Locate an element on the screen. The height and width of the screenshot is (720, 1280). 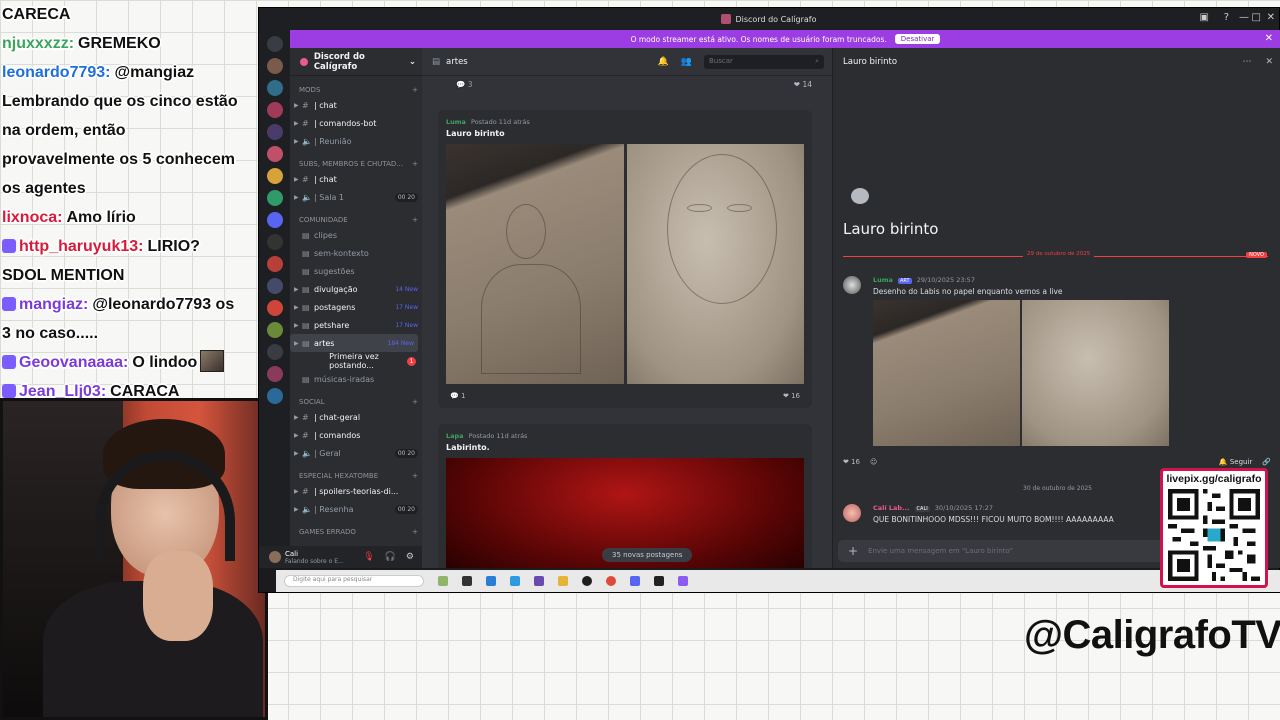
channel-item: ▶ ▤ postagens 17 New is located at coordinates (356, 307).